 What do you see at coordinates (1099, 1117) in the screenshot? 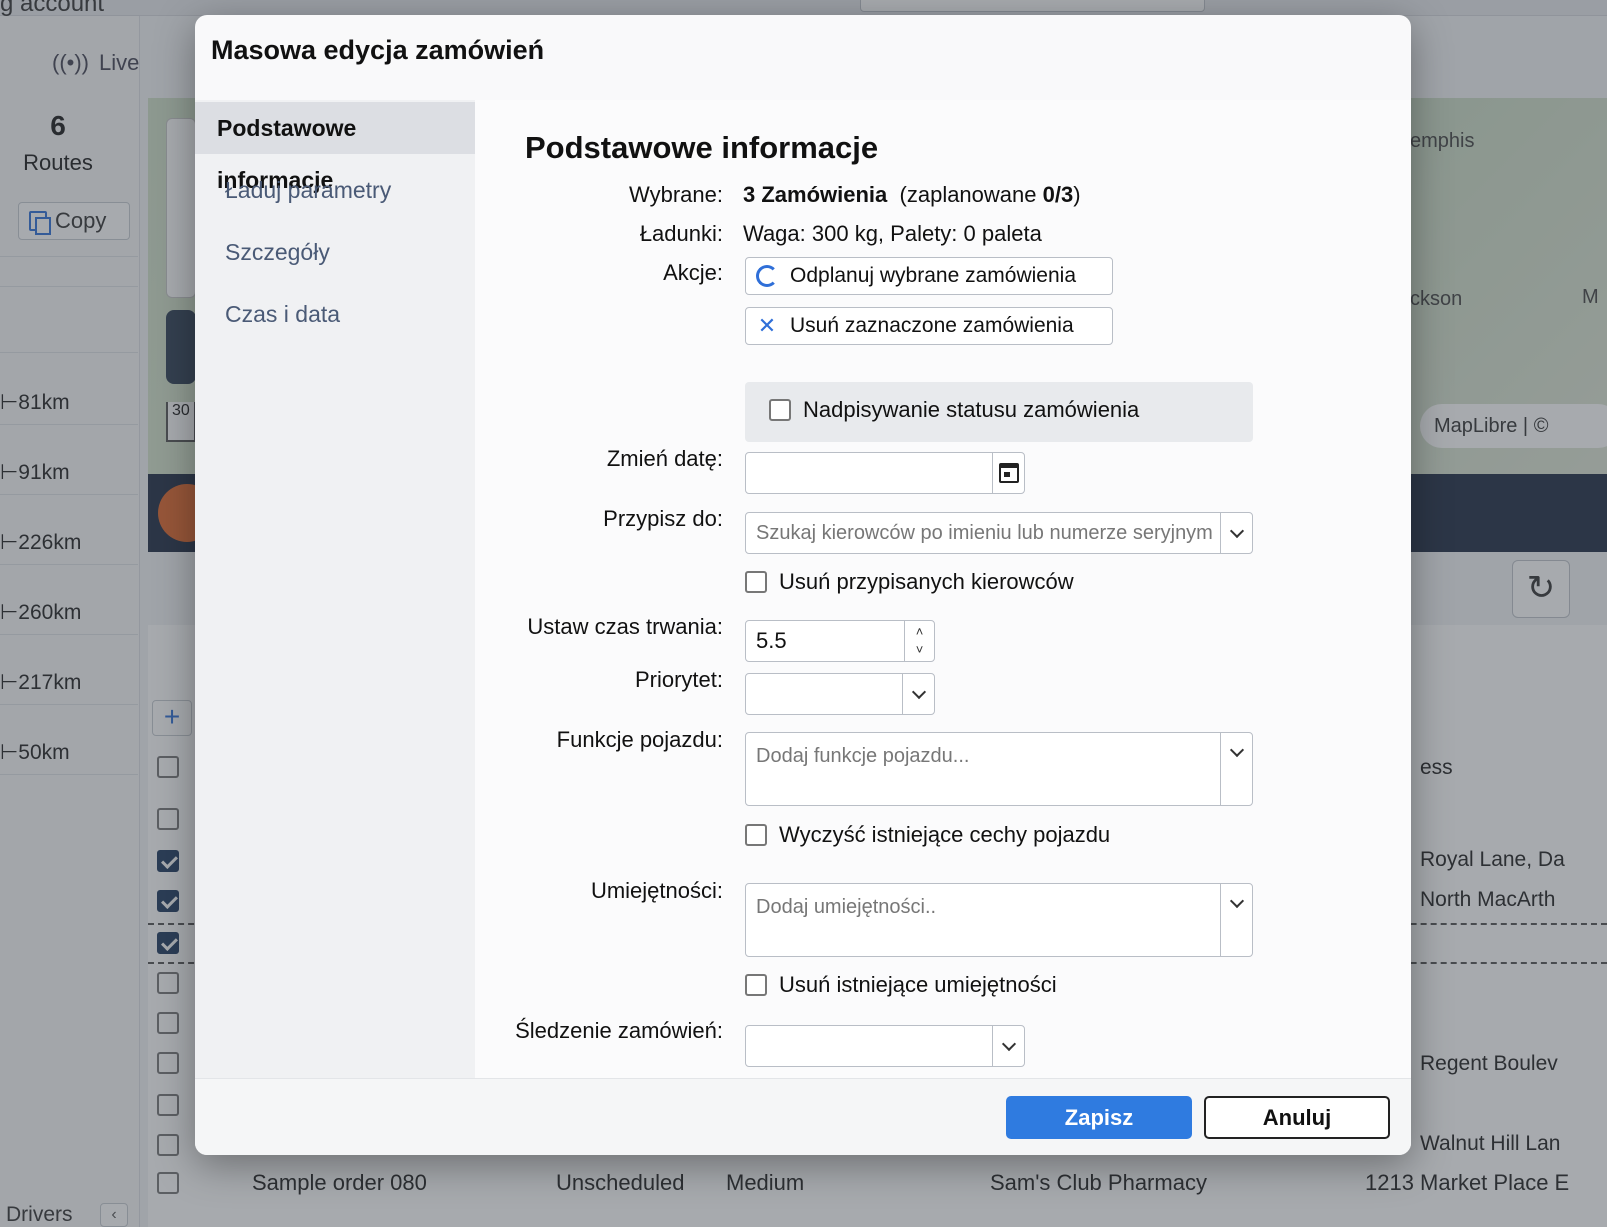
I see `save-button: Zapisz` at bounding box center [1099, 1117].